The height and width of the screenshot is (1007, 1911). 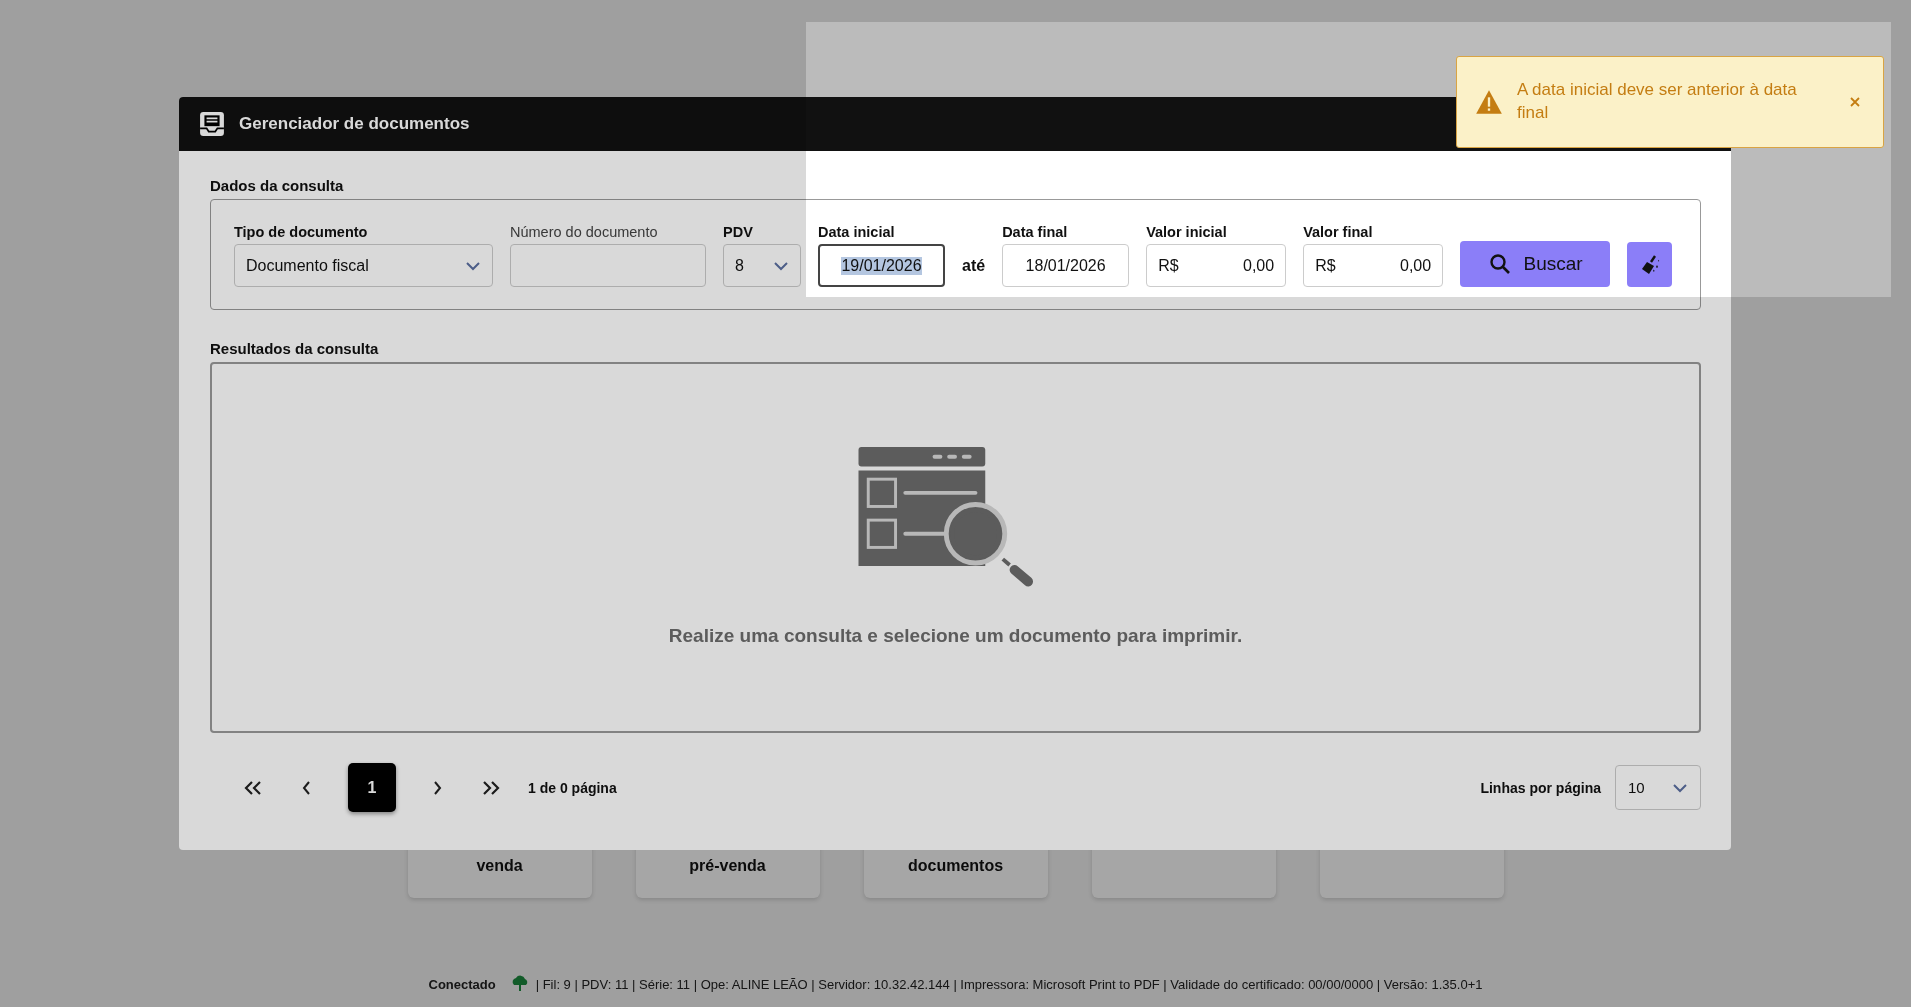 What do you see at coordinates (1636, 787) in the screenshot?
I see `dropdown-value: 10` at bounding box center [1636, 787].